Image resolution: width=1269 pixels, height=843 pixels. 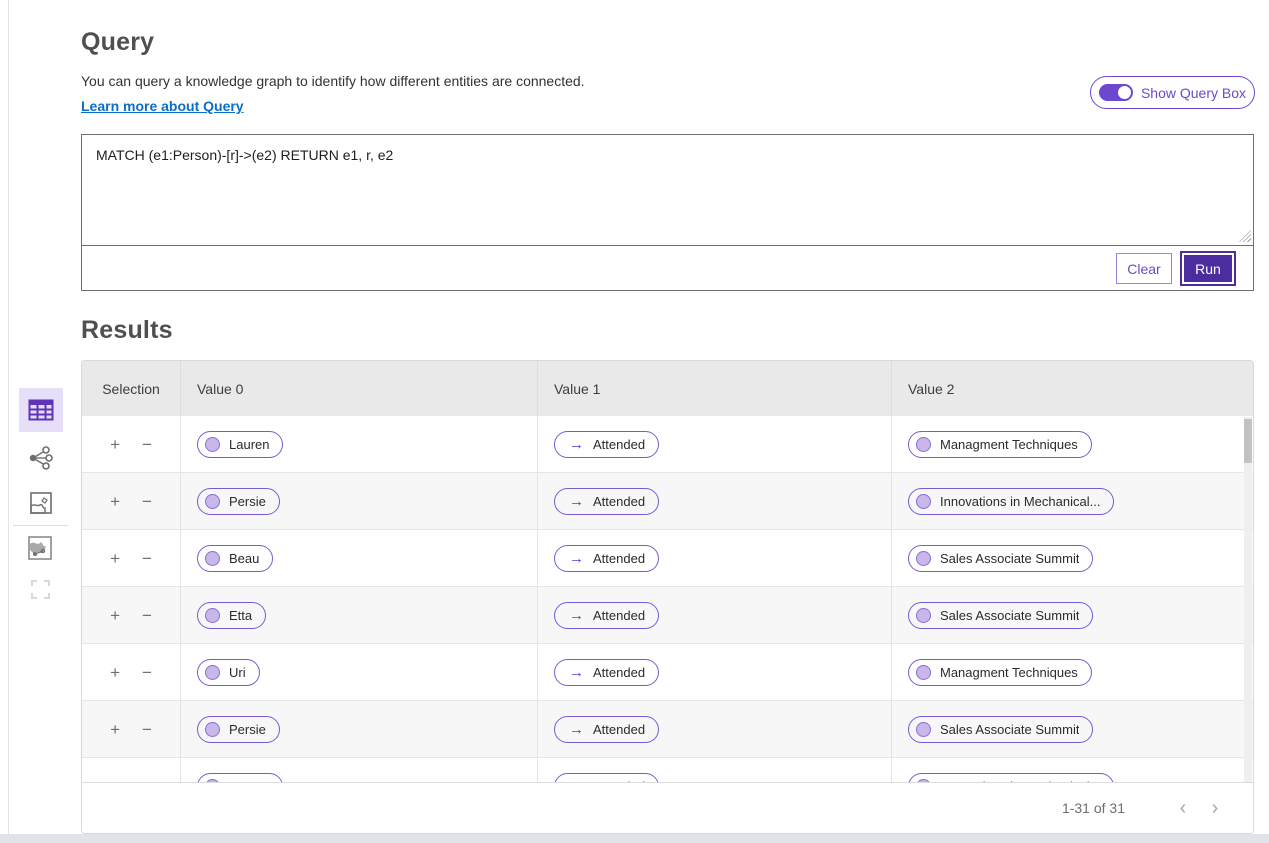 I want to click on entity-pill: Lauren, so click(x=240, y=444).